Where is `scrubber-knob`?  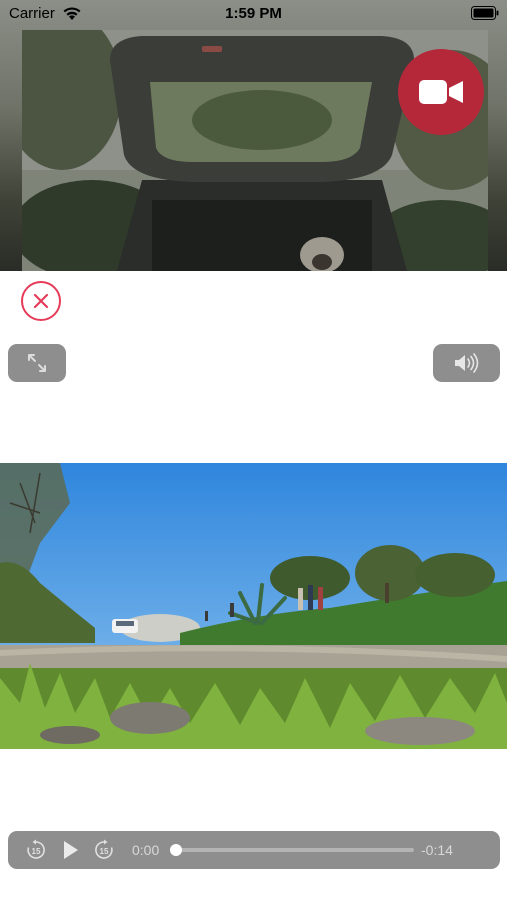 scrubber-knob is located at coordinates (176, 850).